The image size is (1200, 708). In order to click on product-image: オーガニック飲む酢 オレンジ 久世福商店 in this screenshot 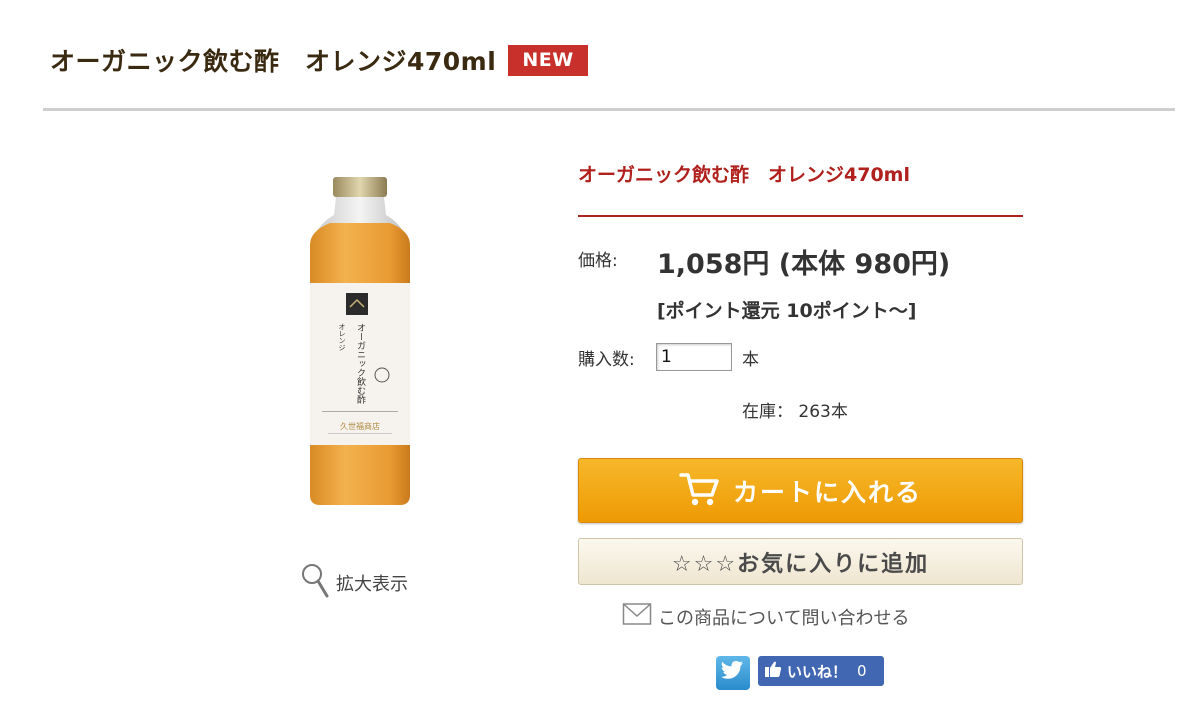, I will do `click(360, 345)`.